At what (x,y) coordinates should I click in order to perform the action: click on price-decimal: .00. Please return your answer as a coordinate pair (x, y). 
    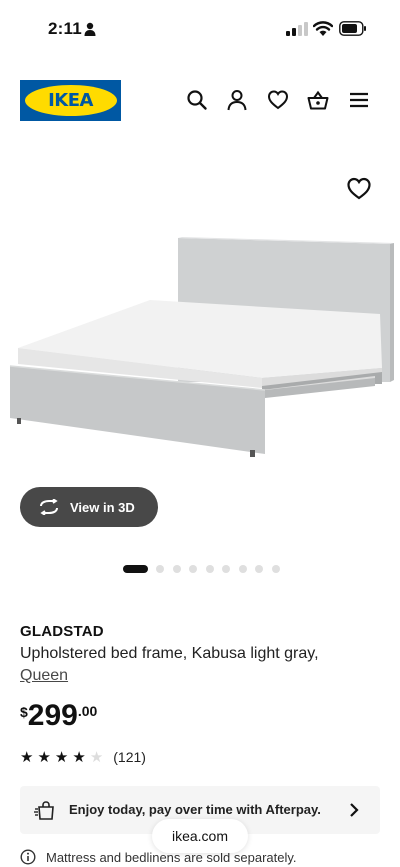
    Looking at the image, I should click on (87, 711).